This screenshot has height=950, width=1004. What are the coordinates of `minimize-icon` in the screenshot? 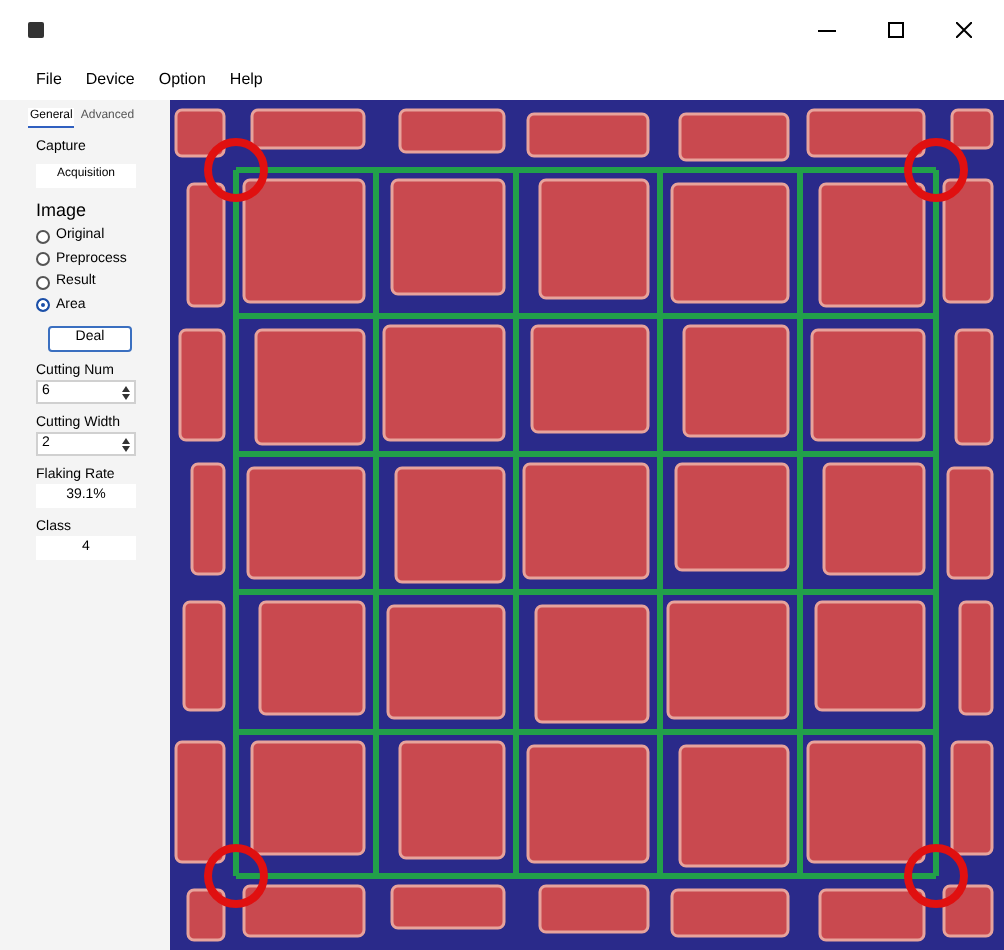 It's located at (827, 30).